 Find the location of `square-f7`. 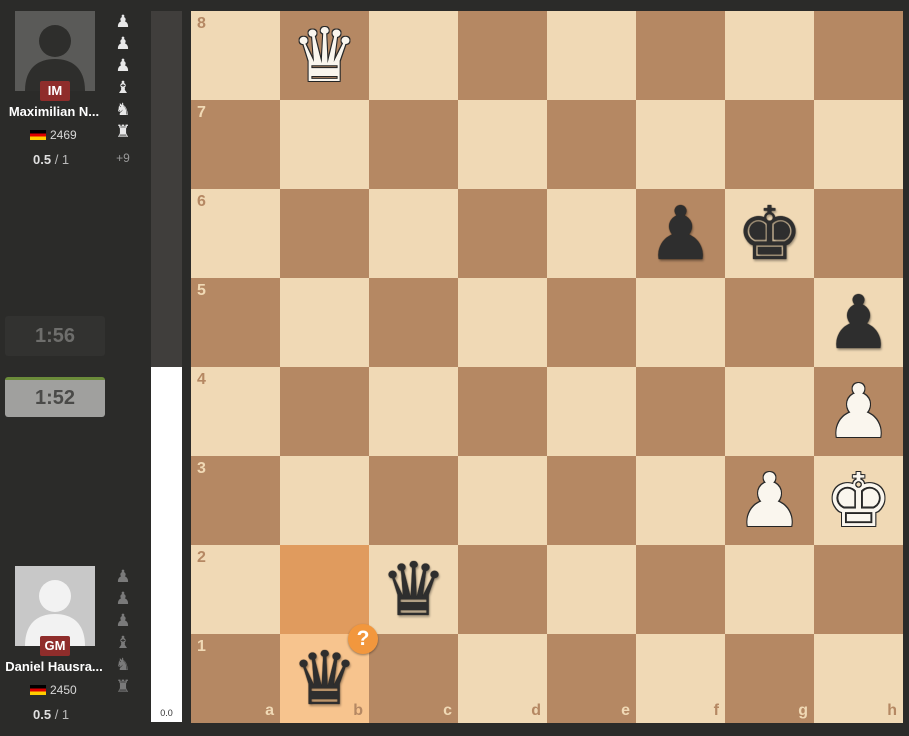

square-f7 is located at coordinates (680, 144).